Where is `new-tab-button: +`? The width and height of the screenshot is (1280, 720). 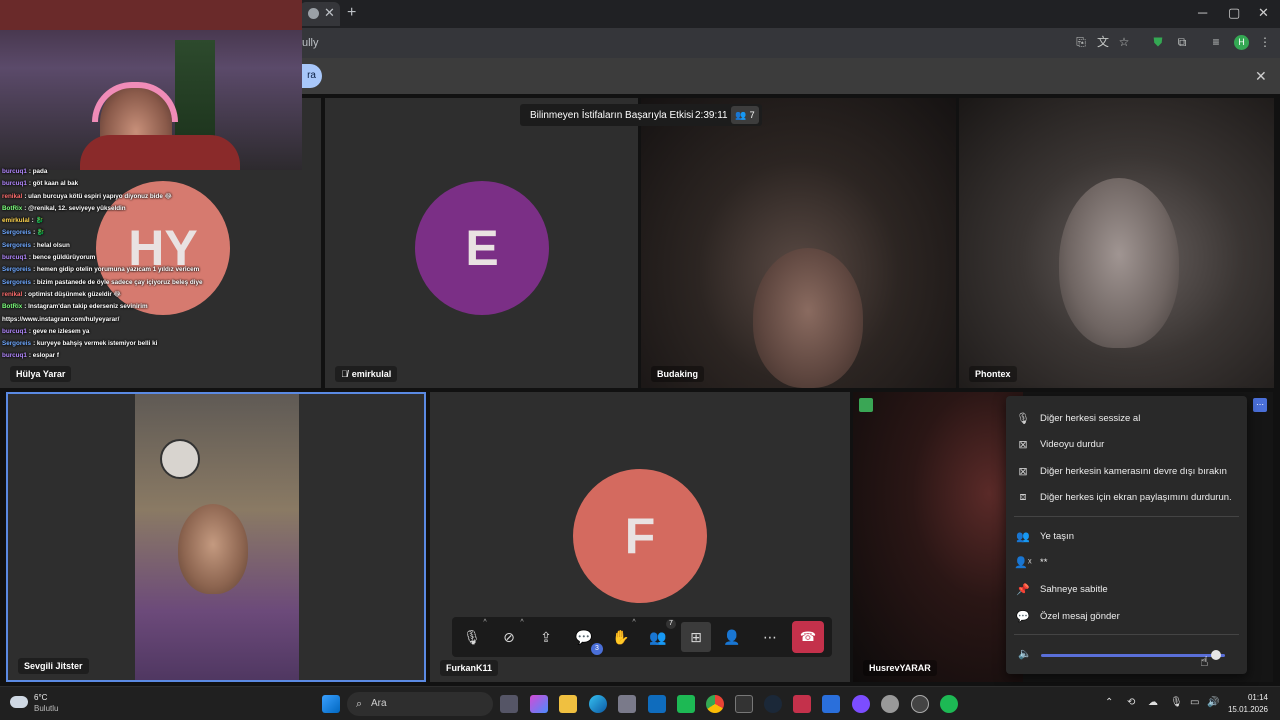
new-tab-button: + is located at coordinates (351, 13).